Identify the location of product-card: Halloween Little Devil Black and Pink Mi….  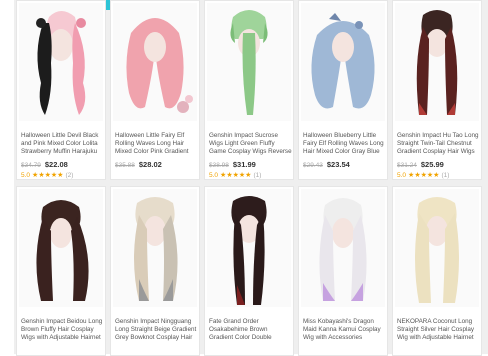
(61, 90).